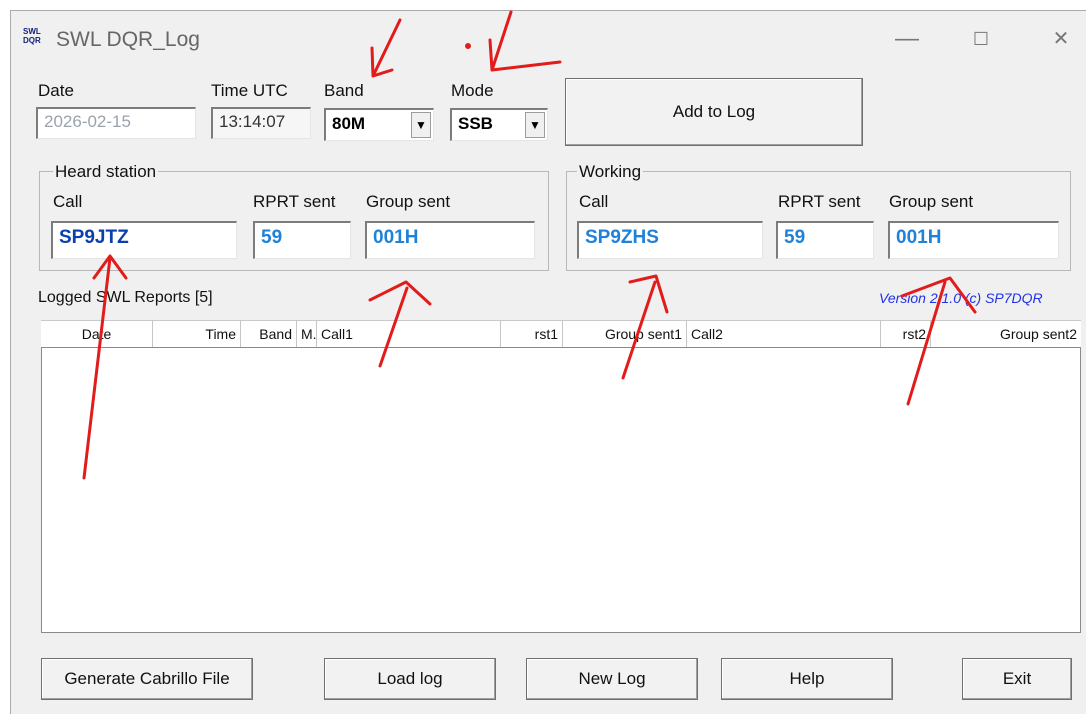  What do you see at coordinates (1006, 334) in the screenshot?
I see `col-group-sent2: Group sent2` at bounding box center [1006, 334].